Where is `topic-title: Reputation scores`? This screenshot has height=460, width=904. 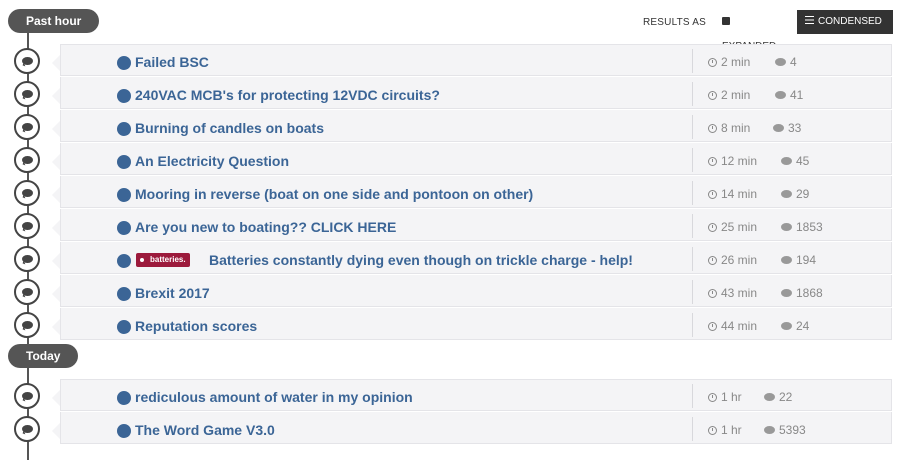
topic-title: Reputation scores is located at coordinates (196, 326).